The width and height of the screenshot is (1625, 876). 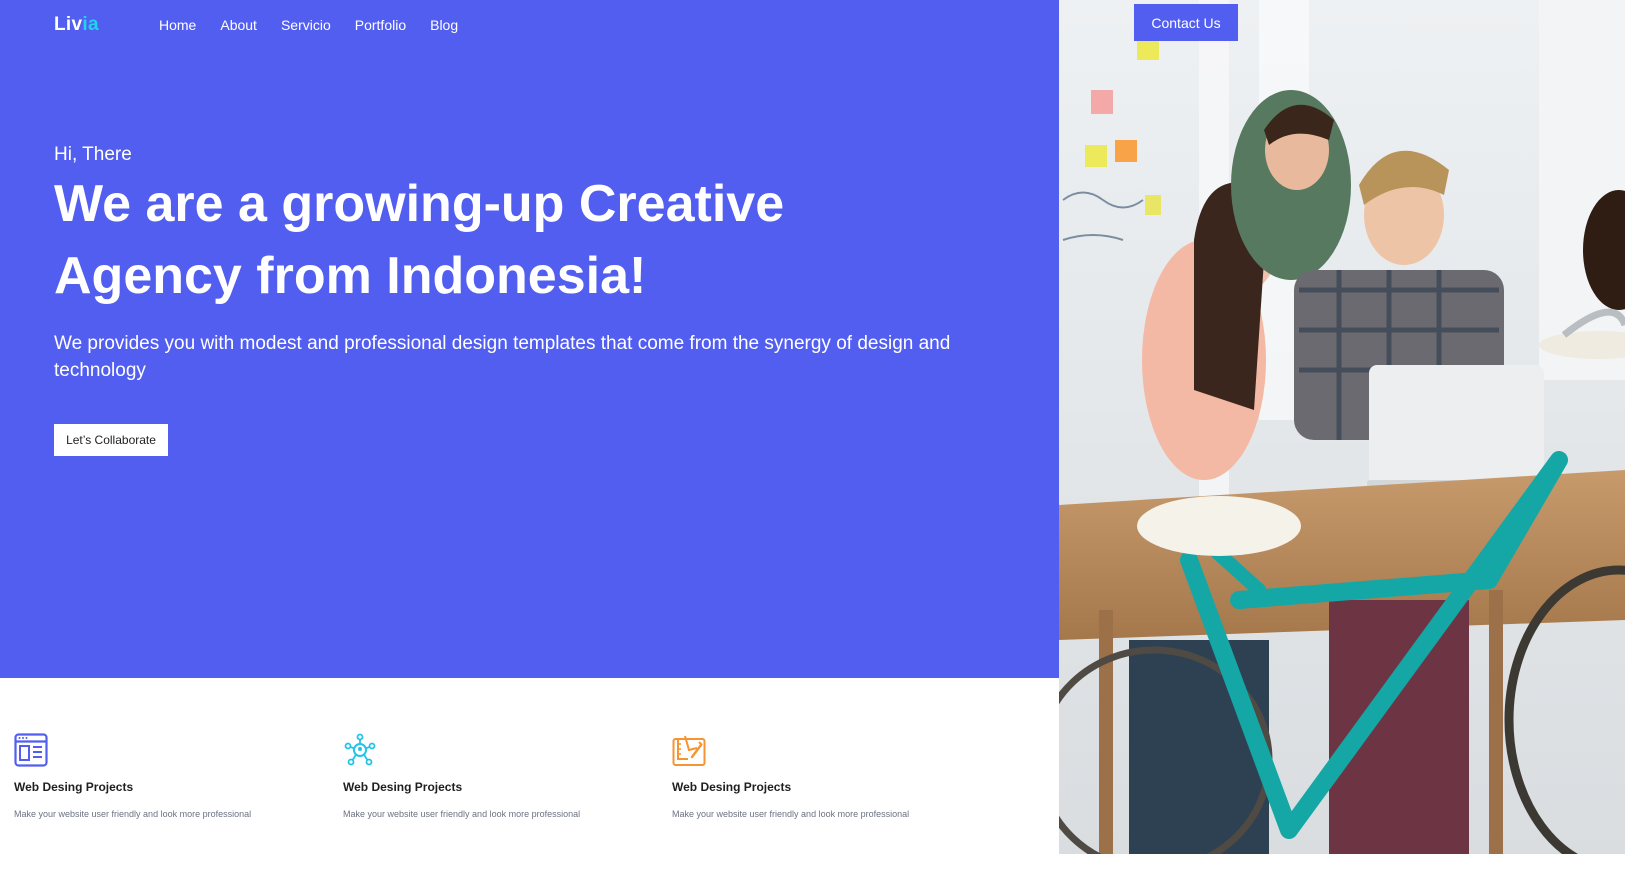 I want to click on main-nav: Home About Servicio Portfolio Blog, so click(x=320, y=25).